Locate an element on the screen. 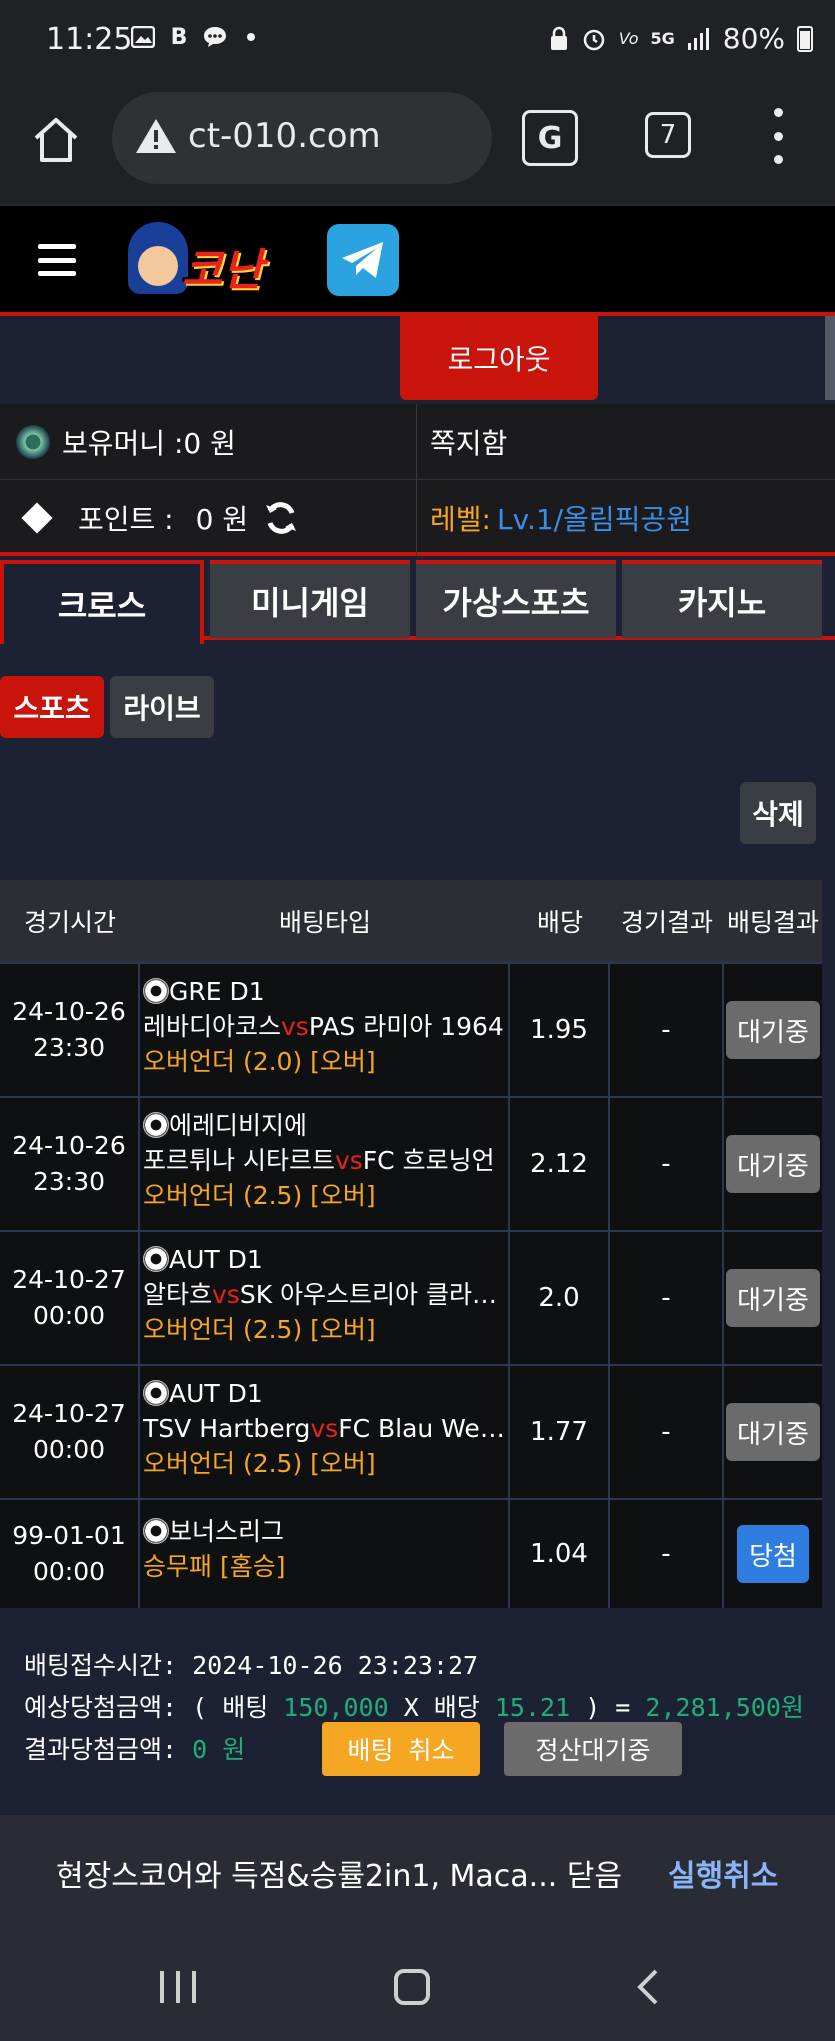 This screenshot has height=2041, width=835. address-bar: ct-010.com is located at coordinates (302, 138).